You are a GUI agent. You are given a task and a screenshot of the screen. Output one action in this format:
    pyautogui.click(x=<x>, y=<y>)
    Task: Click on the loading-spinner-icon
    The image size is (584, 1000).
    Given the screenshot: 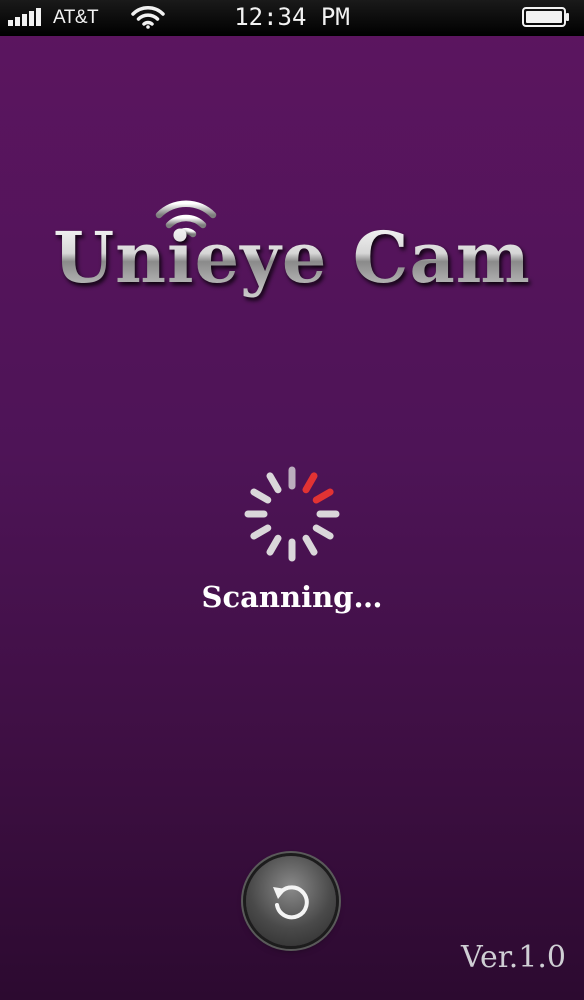 What is the action you would take?
    pyautogui.click(x=292, y=514)
    